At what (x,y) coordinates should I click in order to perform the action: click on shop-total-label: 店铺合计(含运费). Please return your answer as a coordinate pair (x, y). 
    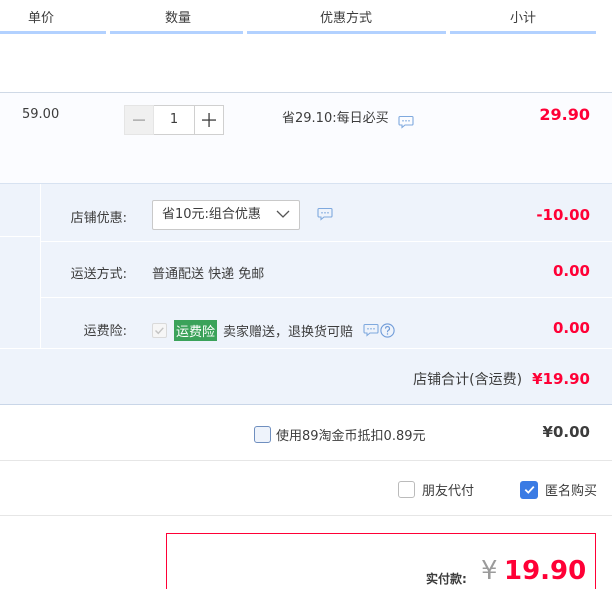
    Looking at the image, I should click on (468, 380).